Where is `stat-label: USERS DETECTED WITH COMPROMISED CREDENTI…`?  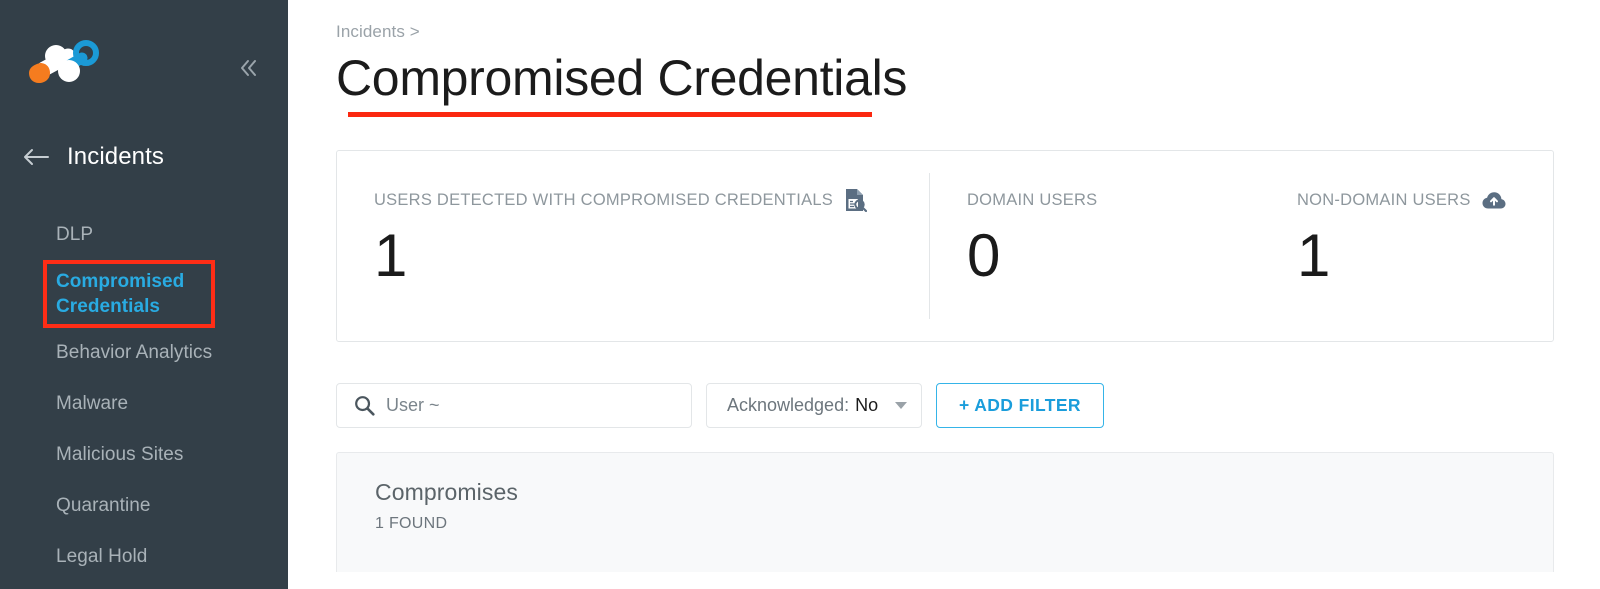
stat-label: USERS DETECTED WITH COMPROMISED CREDENTI… is located at coordinates (604, 199).